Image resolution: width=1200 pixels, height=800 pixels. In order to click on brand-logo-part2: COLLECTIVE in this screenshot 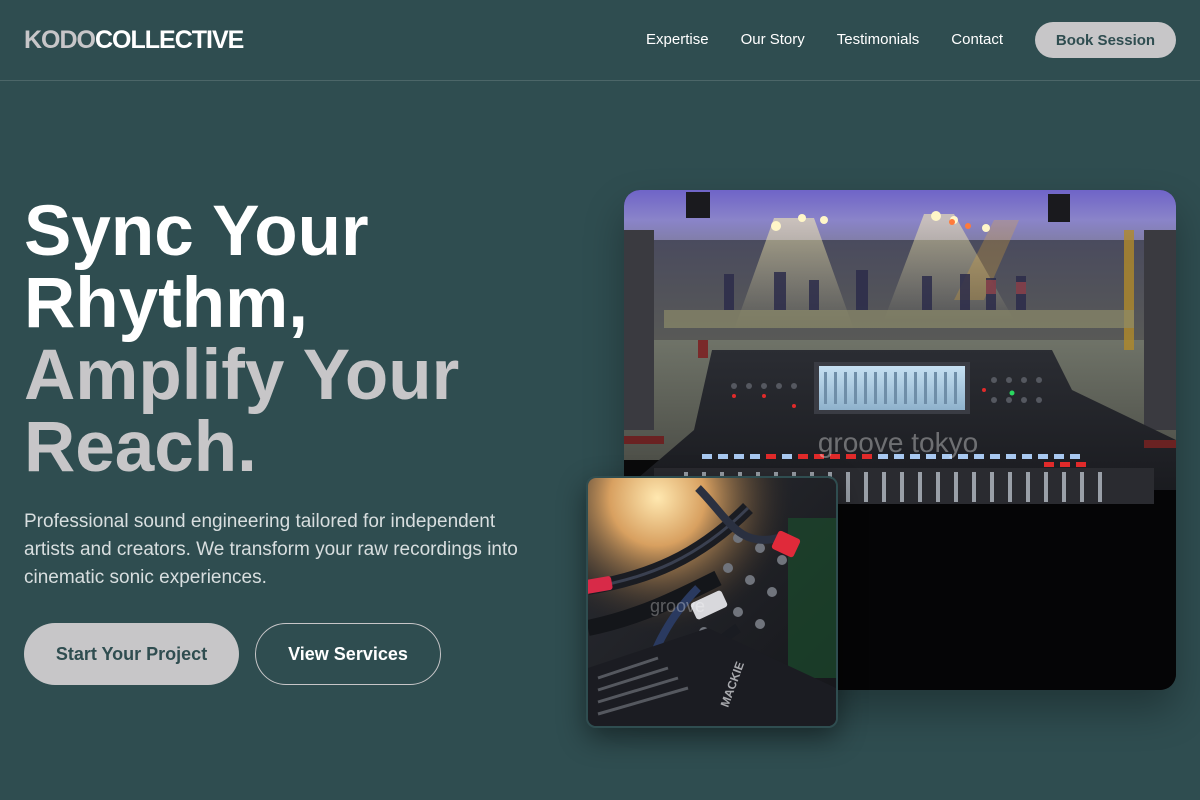, I will do `click(169, 40)`.